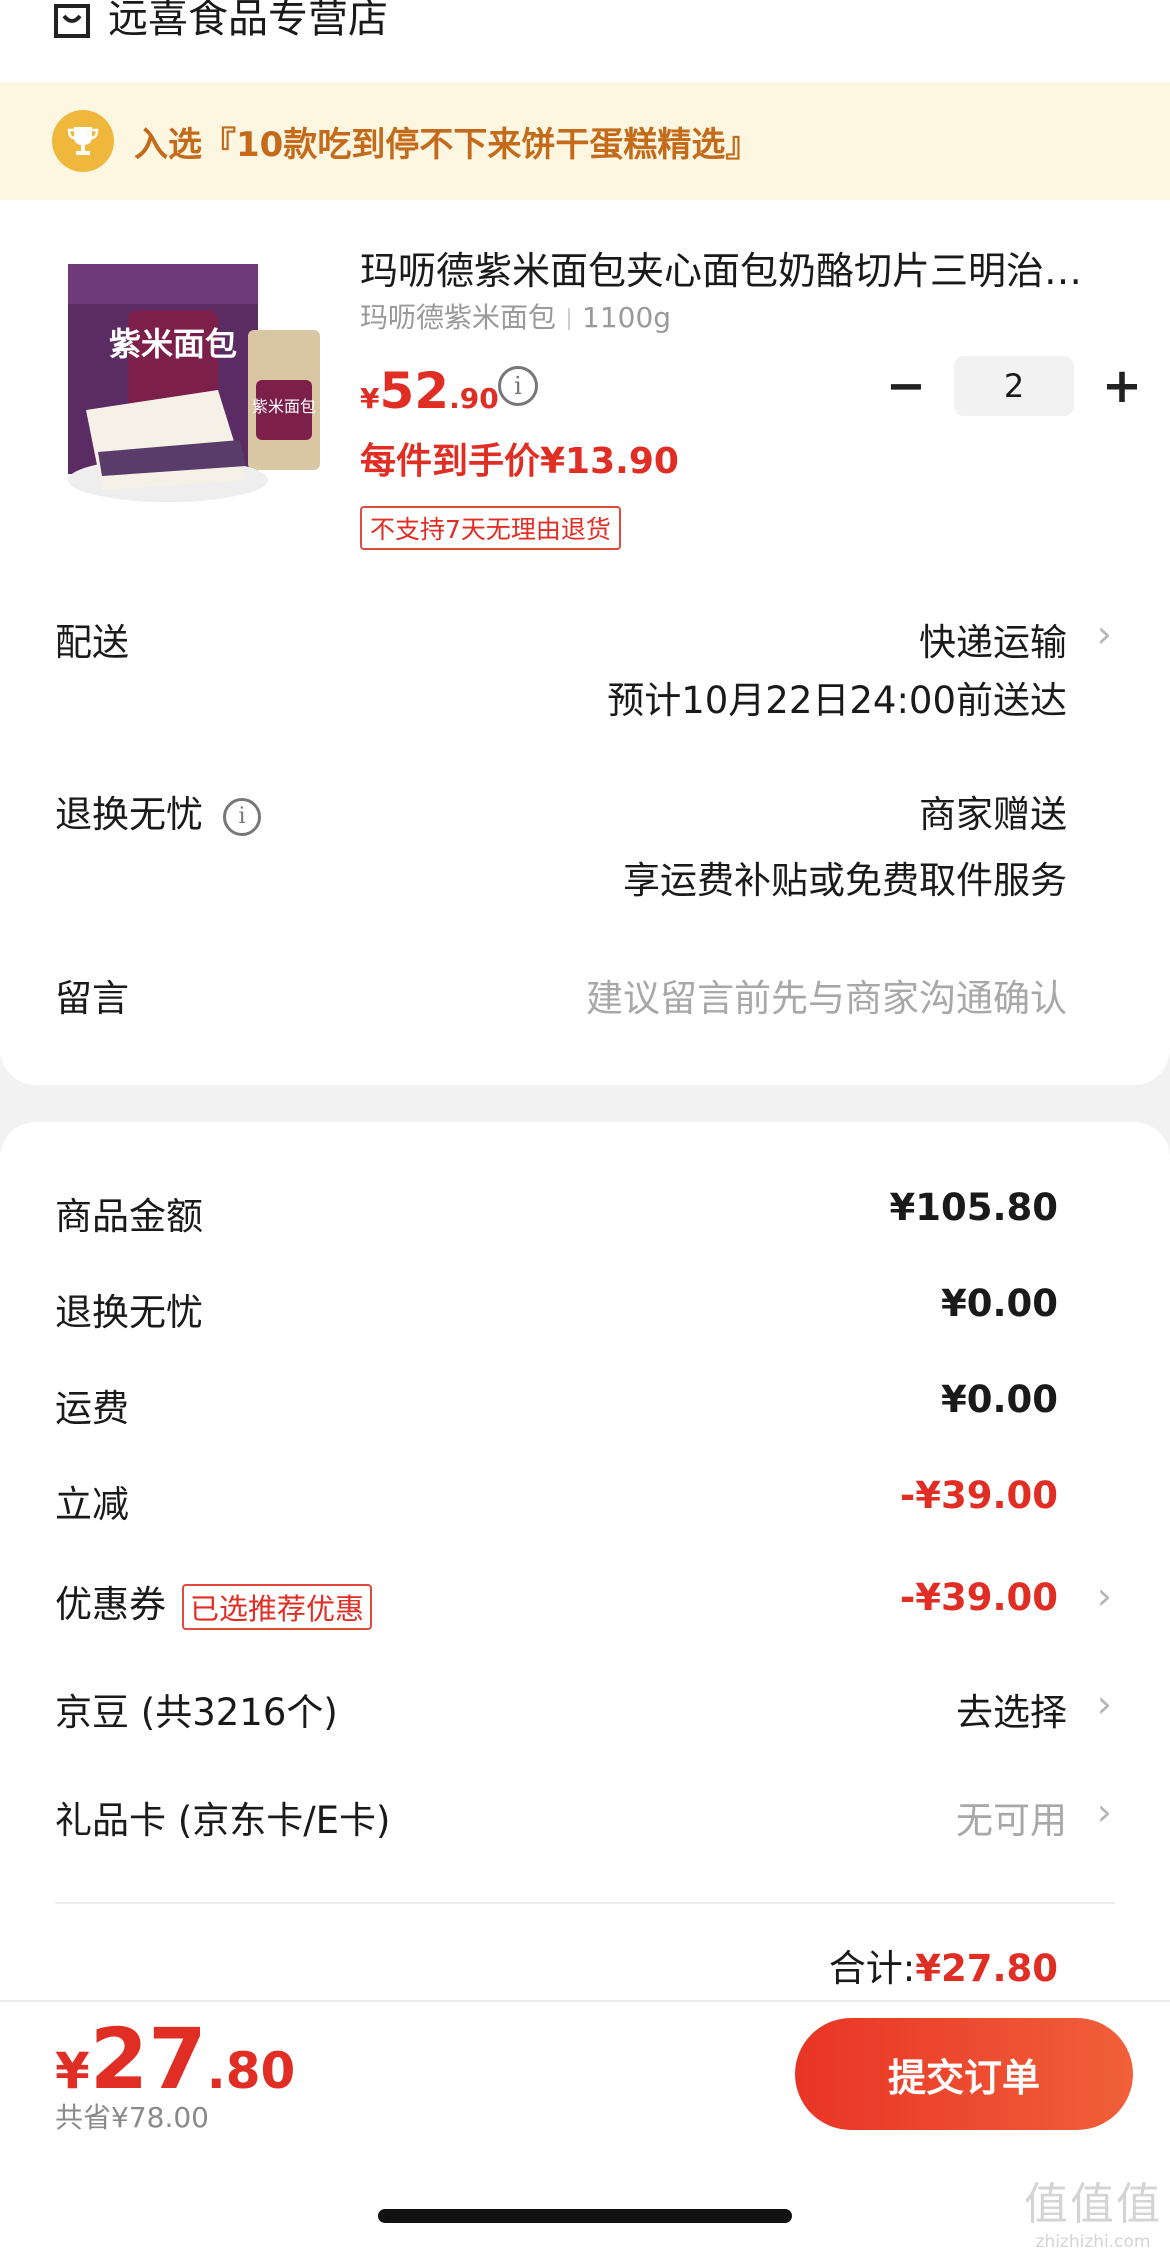  What do you see at coordinates (92, 998) in the screenshot?
I see `message-label: 留言` at bounding box center [92, 998].